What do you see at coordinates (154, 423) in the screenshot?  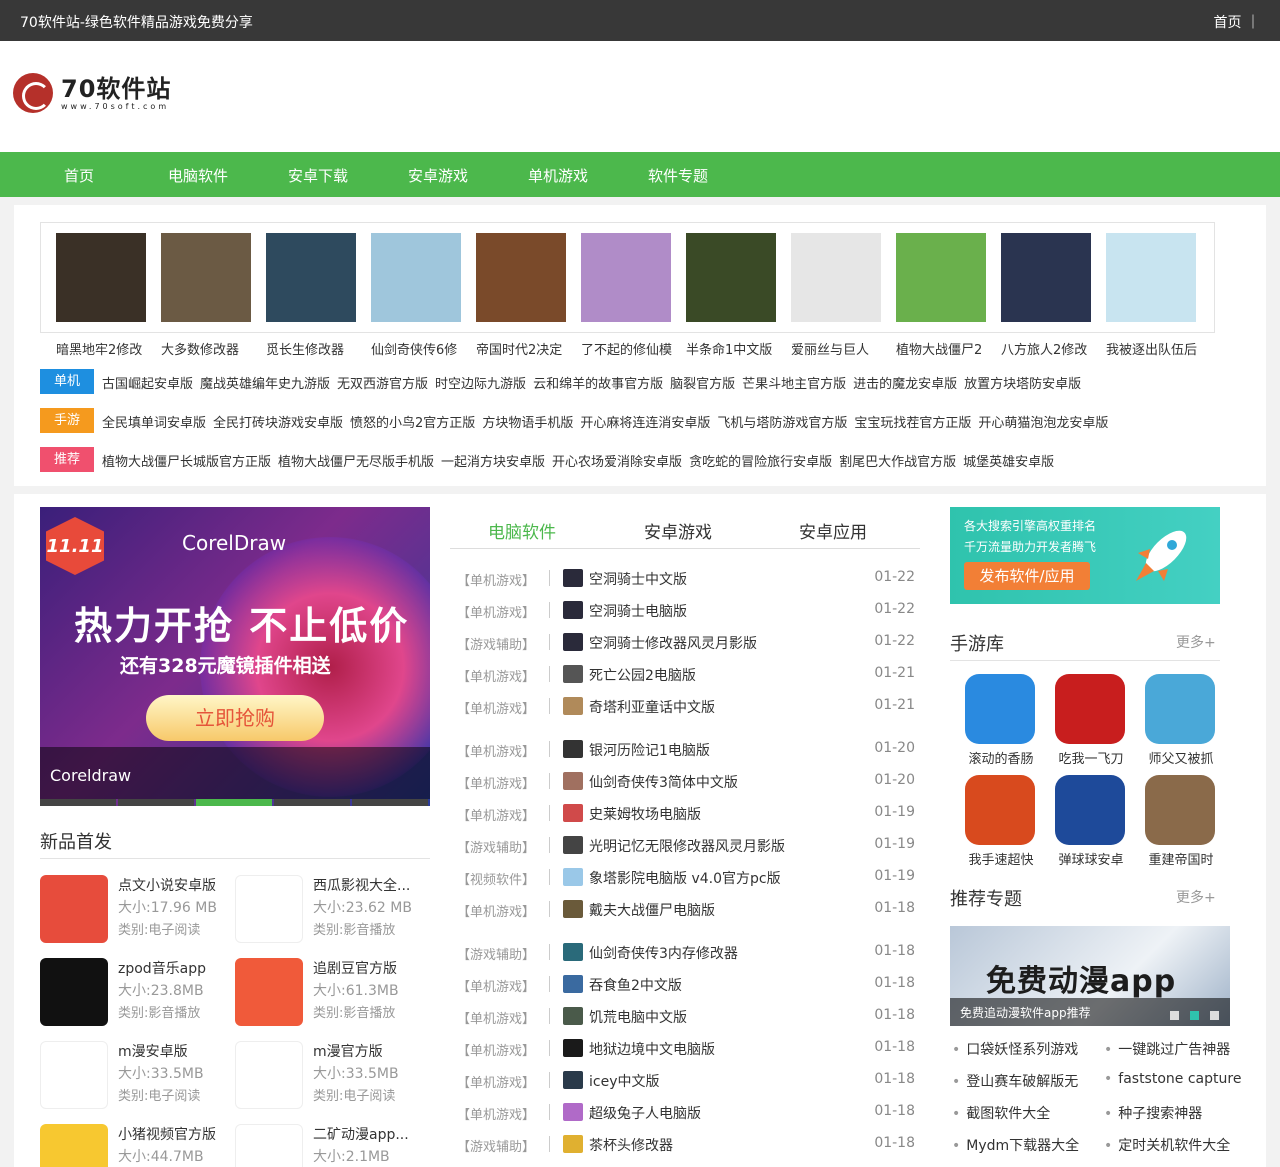 I see `tag-link: 全民填单词安卓版` at bounding box center [154, 423].